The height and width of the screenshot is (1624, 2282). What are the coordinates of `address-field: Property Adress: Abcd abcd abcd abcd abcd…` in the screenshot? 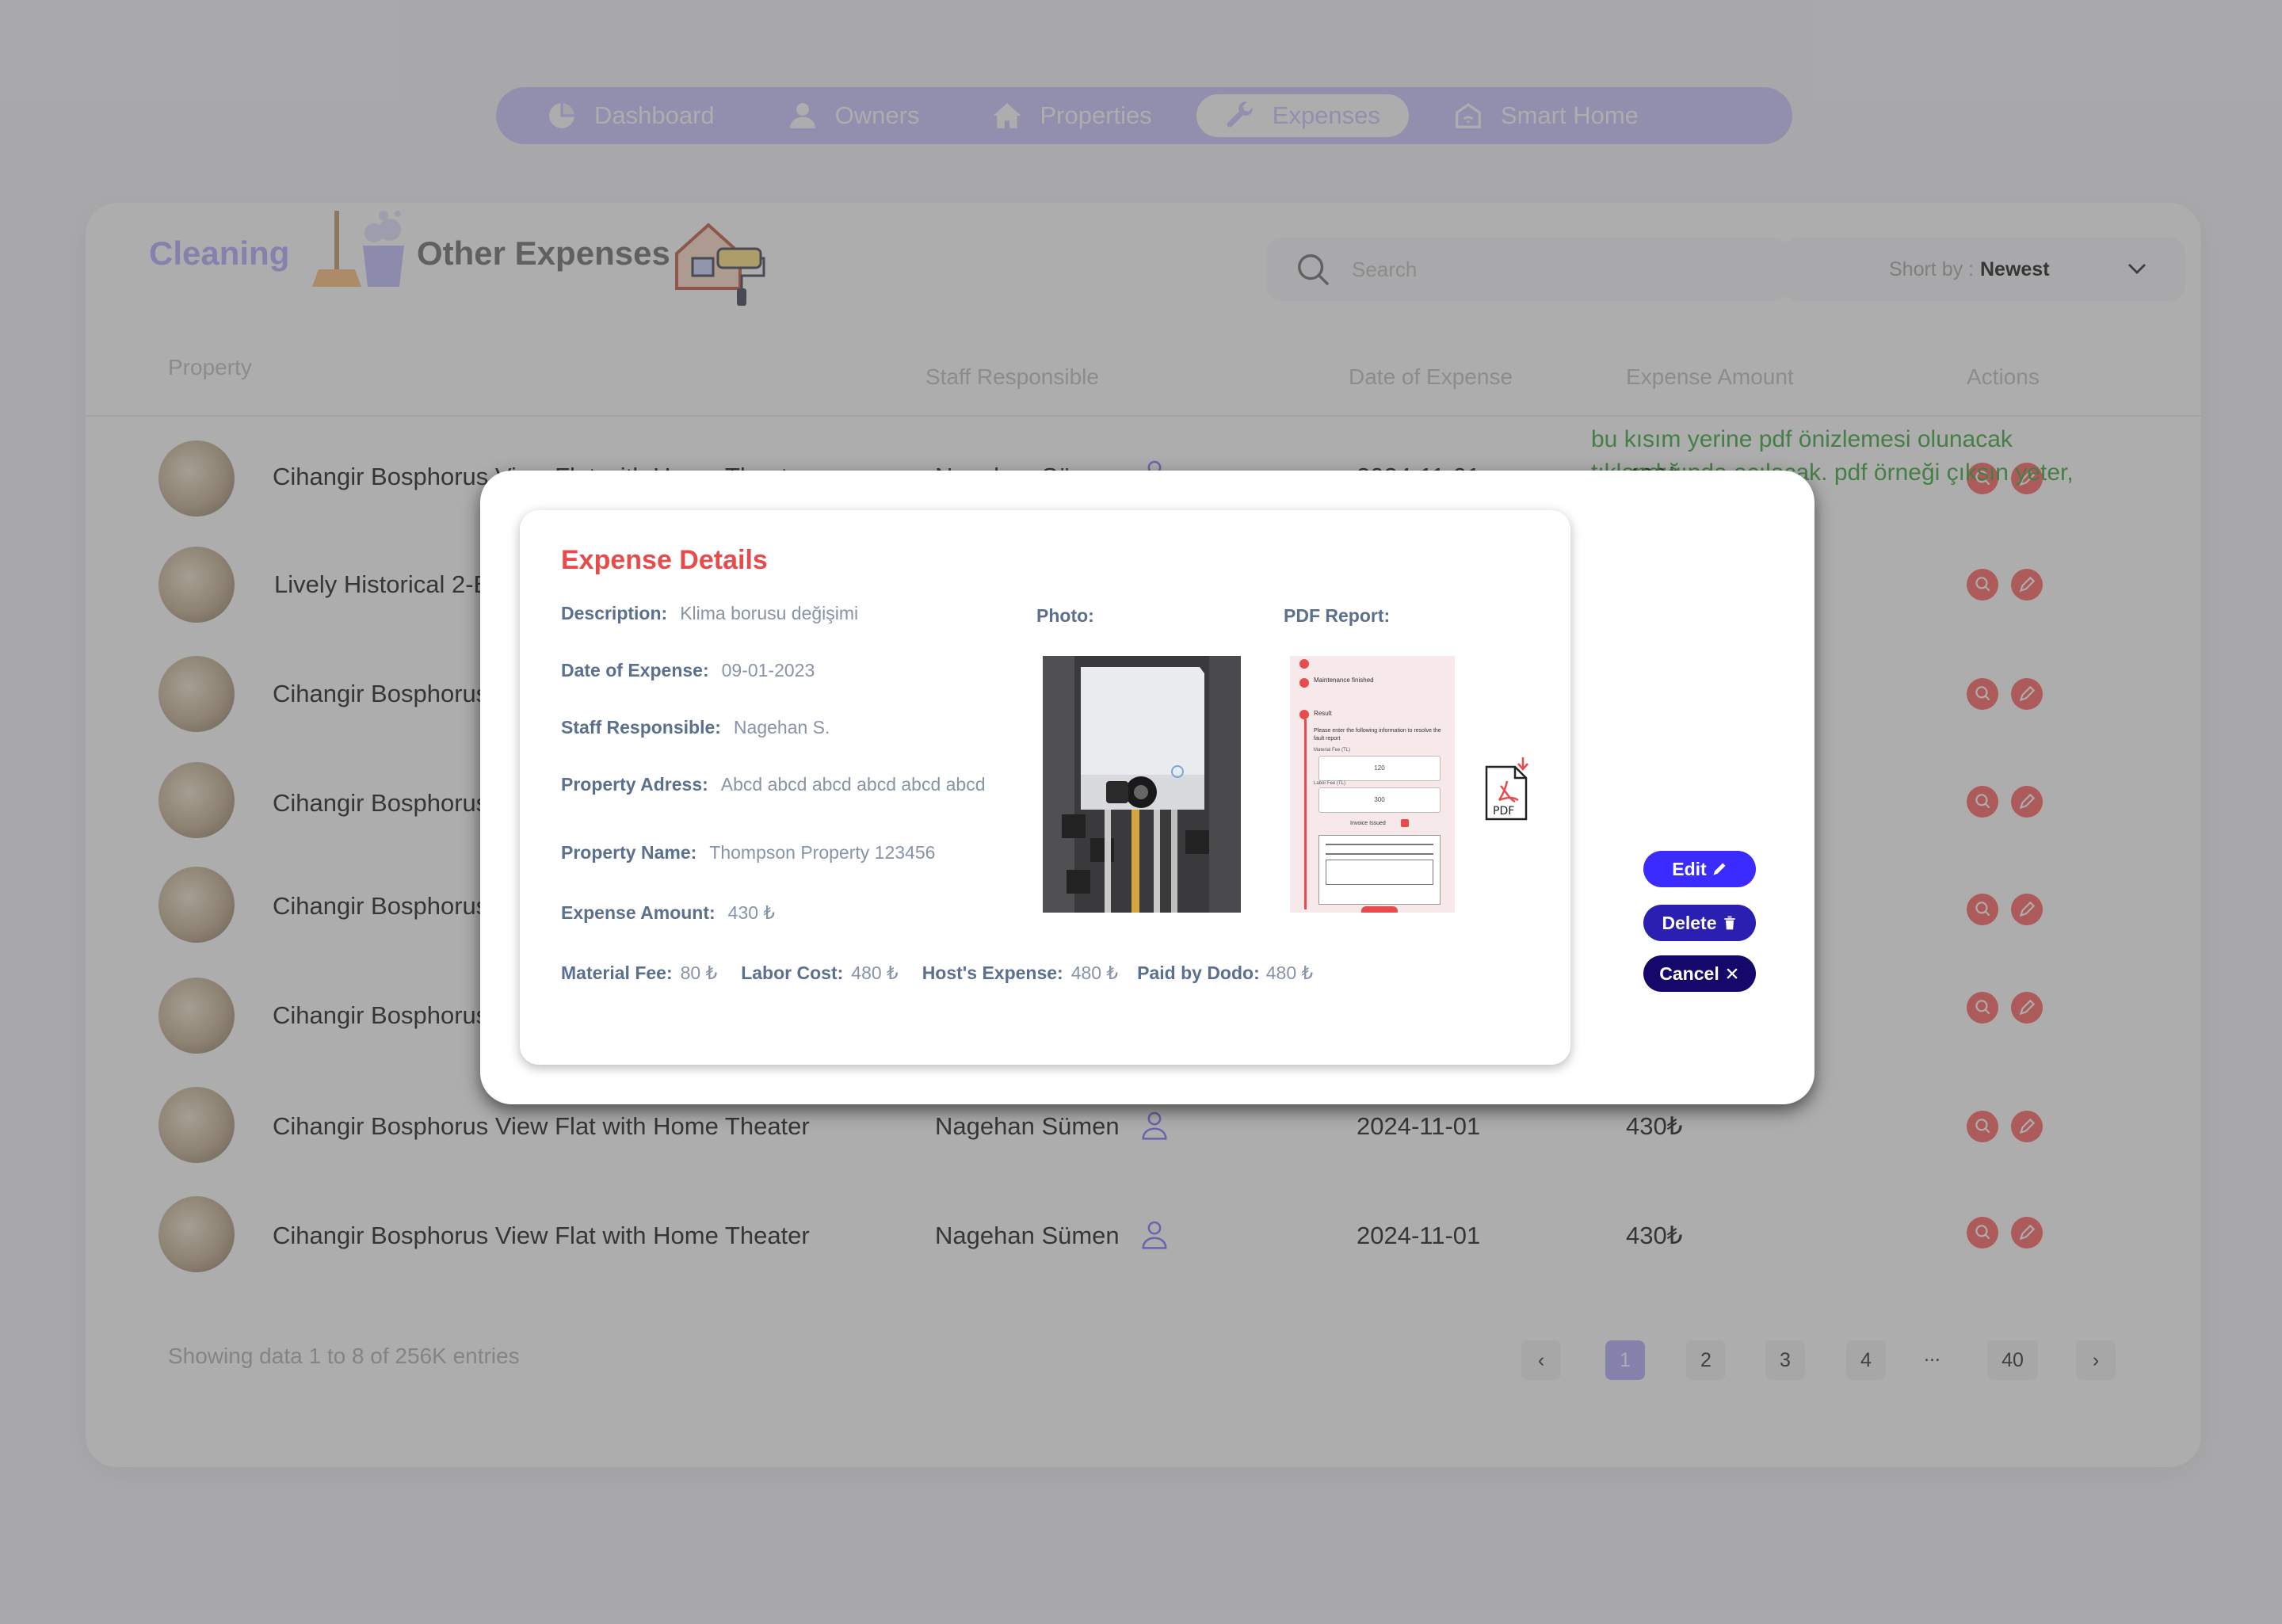 It's located at (783, 784).